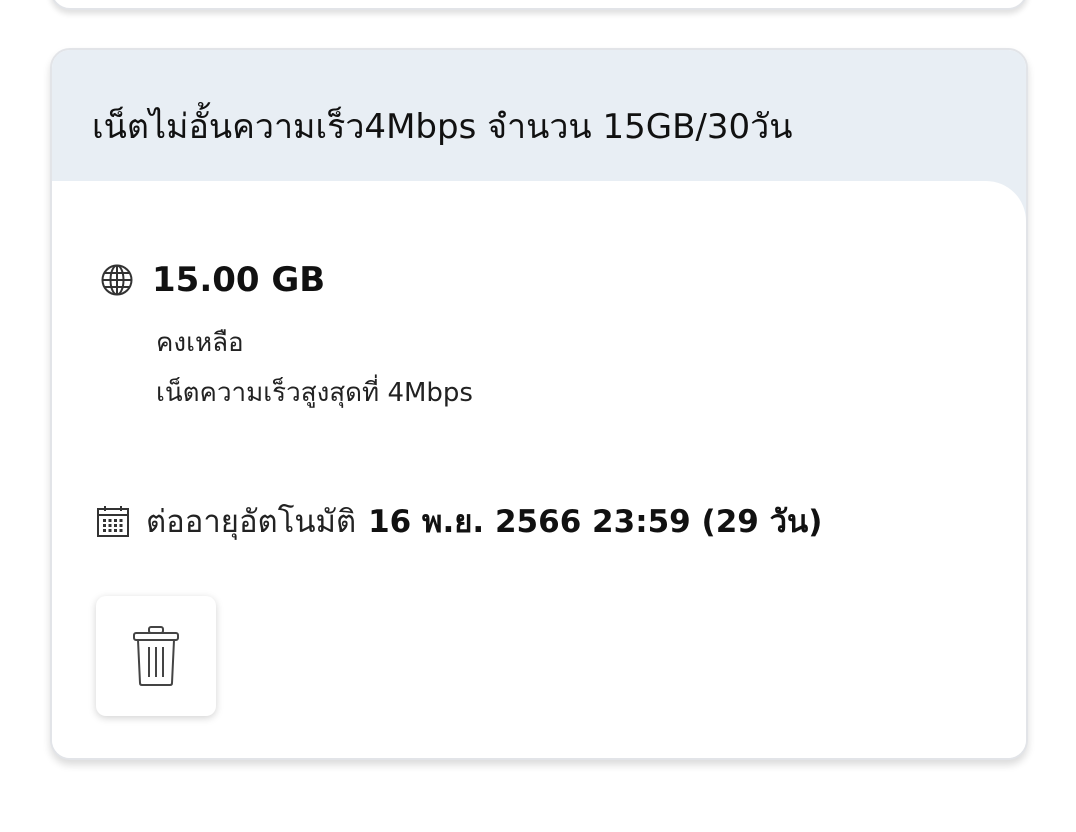  I want to click on auto-renew-label: ต่ออายุอัตโนมัติ, so click(251, 522).